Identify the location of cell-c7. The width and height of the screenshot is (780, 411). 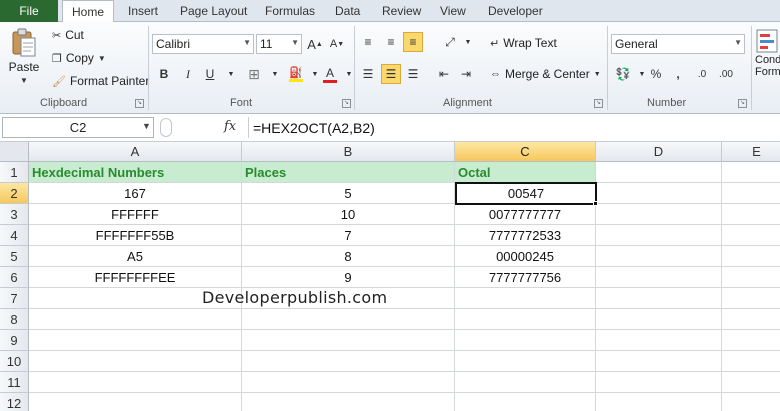
(525, 298).